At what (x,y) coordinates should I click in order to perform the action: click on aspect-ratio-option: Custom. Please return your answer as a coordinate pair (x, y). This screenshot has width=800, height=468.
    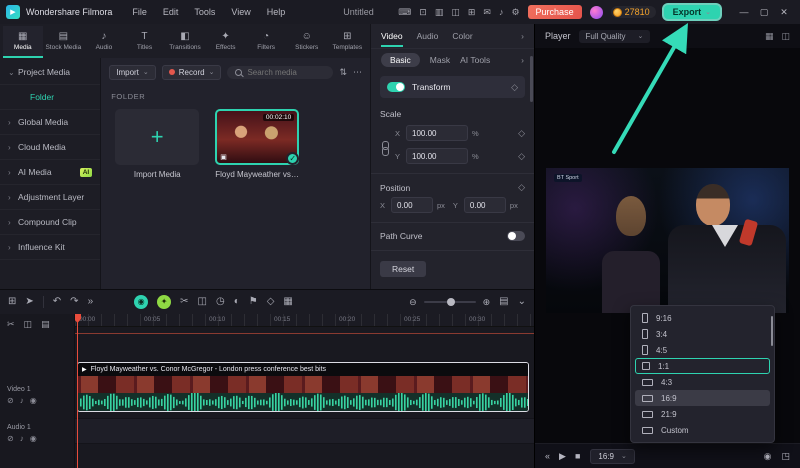
    Looking at the image, I should click on (702, 430).